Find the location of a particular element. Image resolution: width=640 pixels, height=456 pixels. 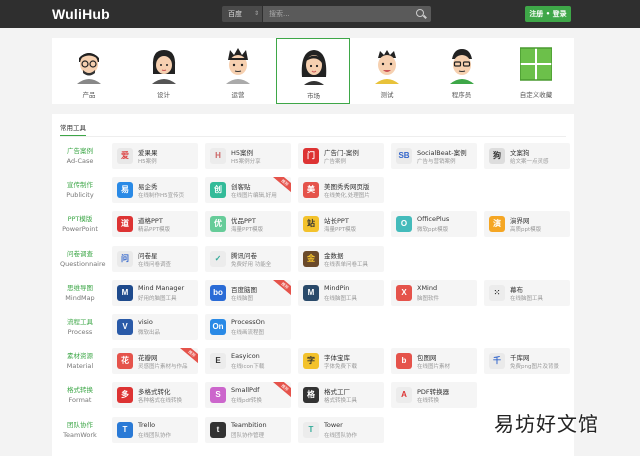

row-label-en: Process is located at coordinates (80, 332).